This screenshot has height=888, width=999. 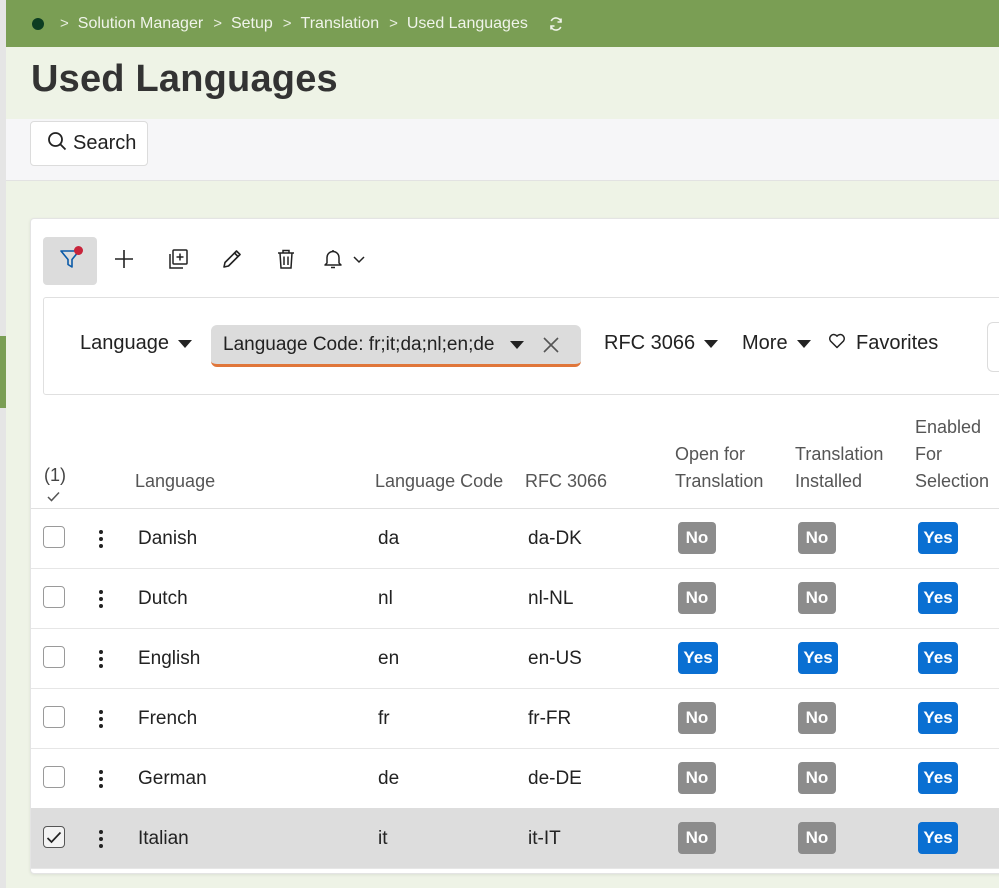 I want to click on column-header-language: Language, so click(x=175, y=481).